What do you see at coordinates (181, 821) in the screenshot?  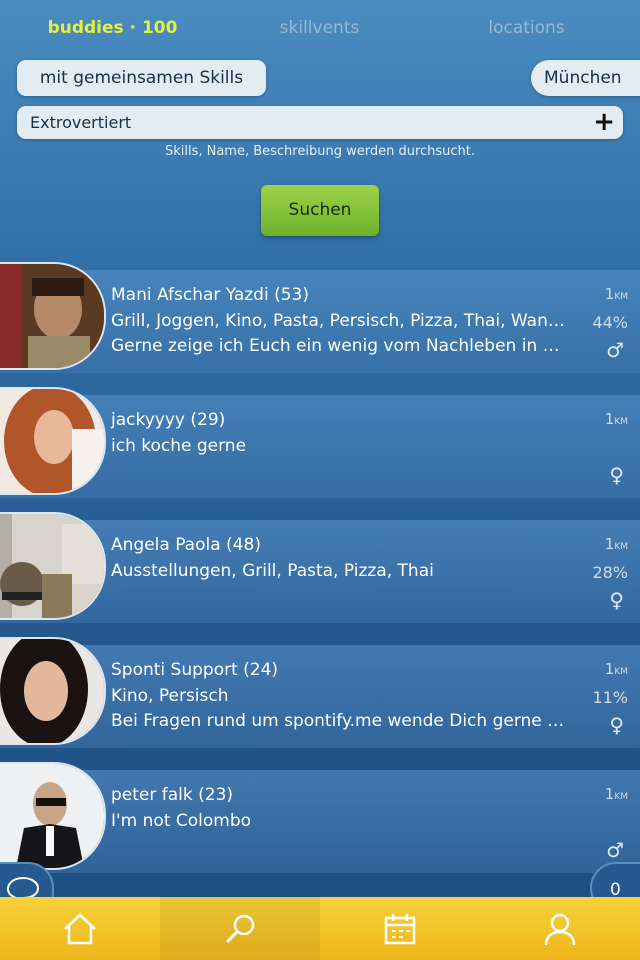 I see `buddy-description: I'm not Colombo` at bounding box center [181, 821].